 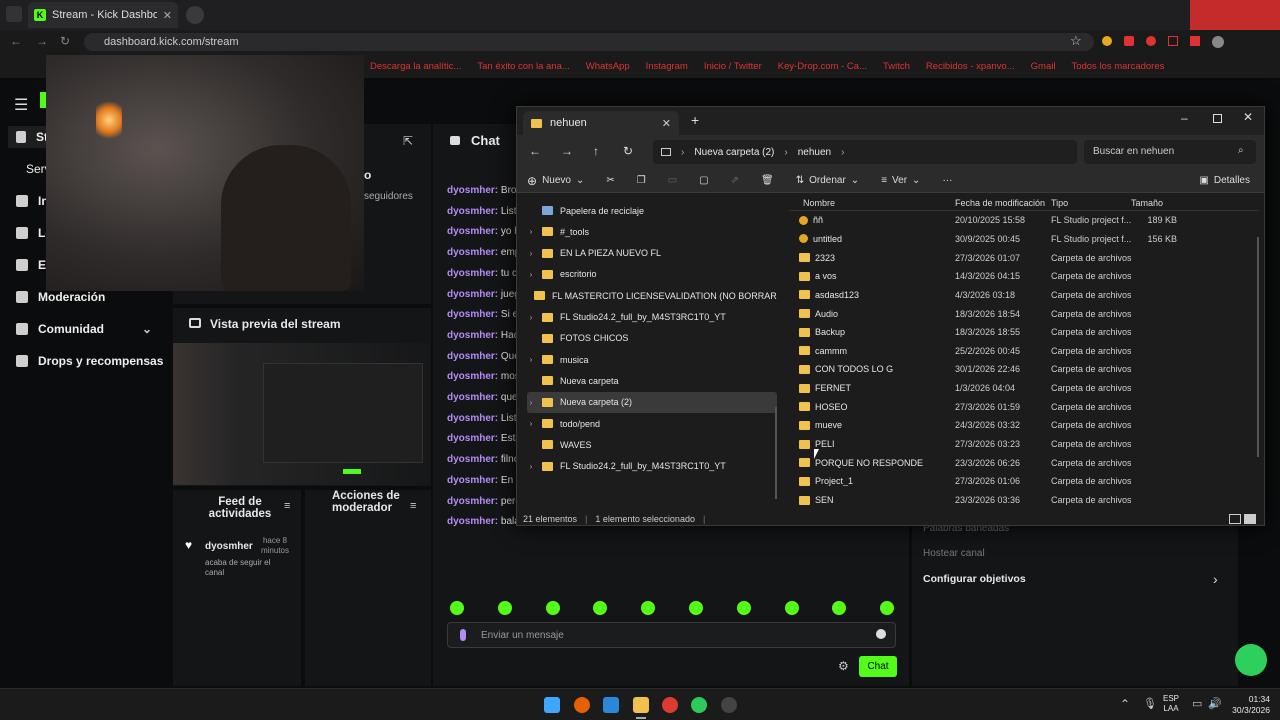 What do you see at coordinates (96, 329) in the screenshot?
I see `sidebar-item-community: Comunidad ⌄` at bounding box center [96, 329].